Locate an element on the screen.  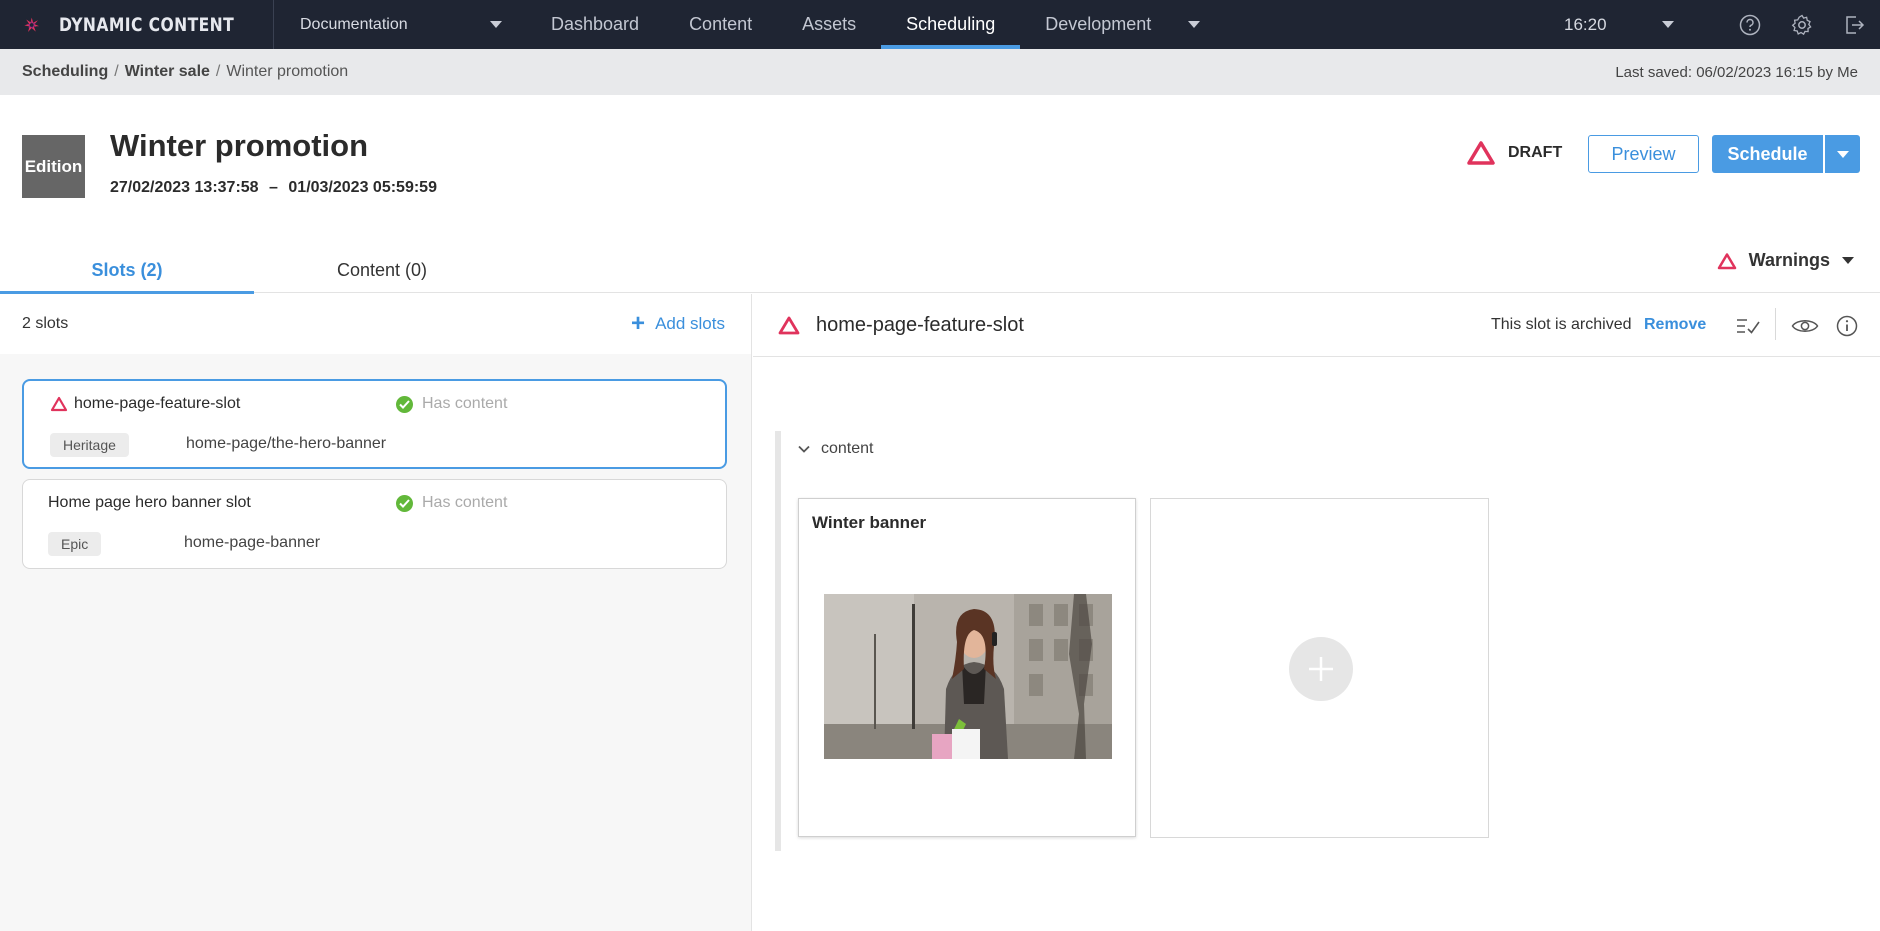
preview-slot-button is located at coordinates (1805, 326).